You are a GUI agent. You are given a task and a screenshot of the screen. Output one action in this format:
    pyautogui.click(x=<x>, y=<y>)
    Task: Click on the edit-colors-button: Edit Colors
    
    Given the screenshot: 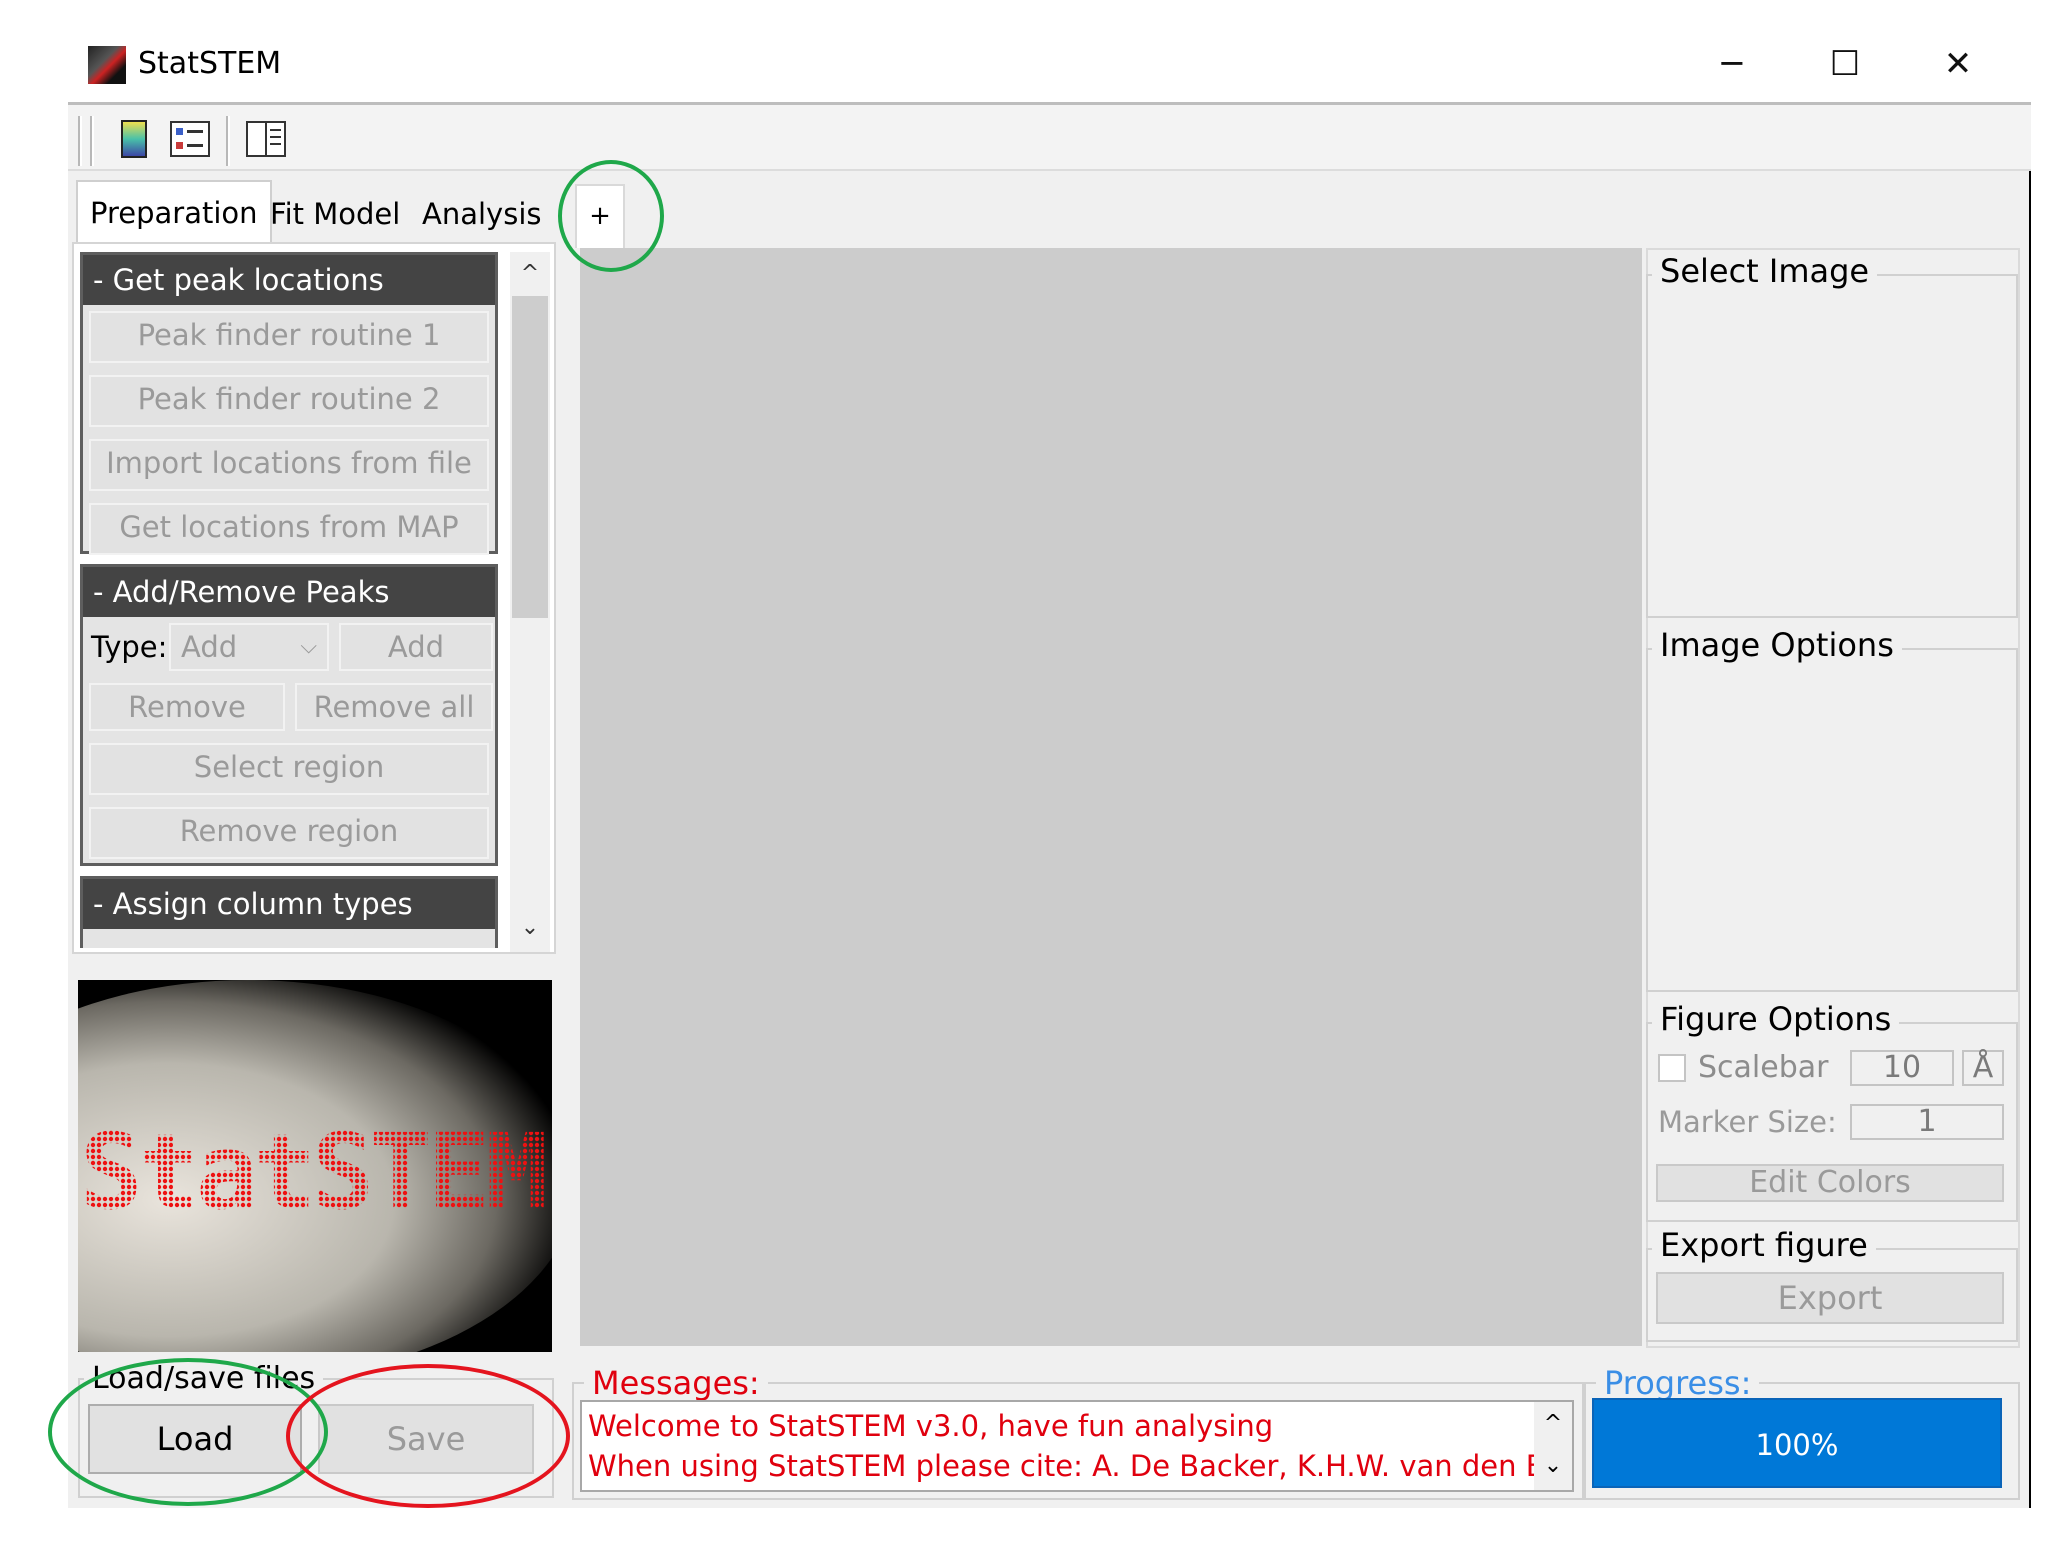 What is the action you would take?
    pyautogui.click(x=1830, y=1183)
    